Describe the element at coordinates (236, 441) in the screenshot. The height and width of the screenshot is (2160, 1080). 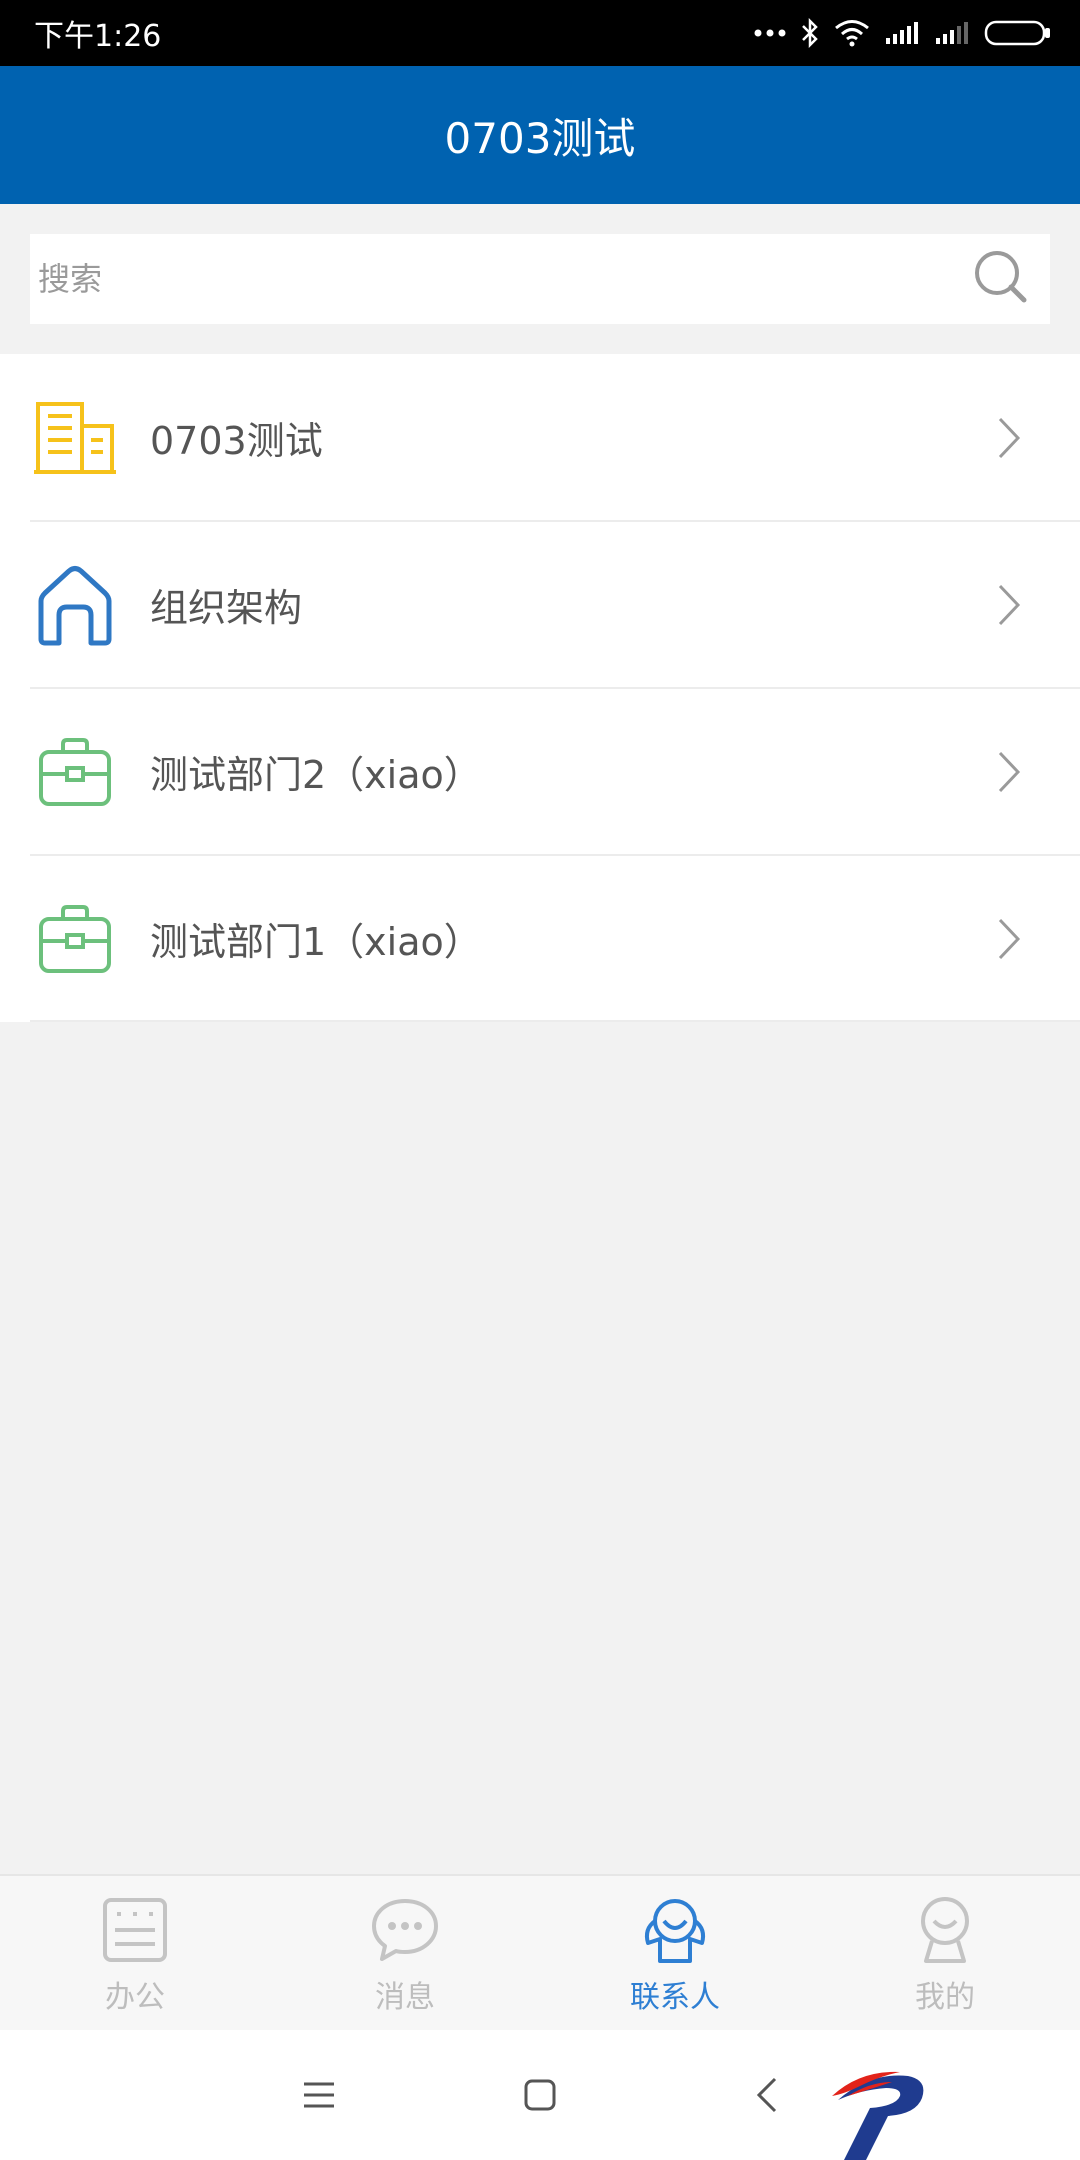
I see `list-item-label: 0703测试` at that location.